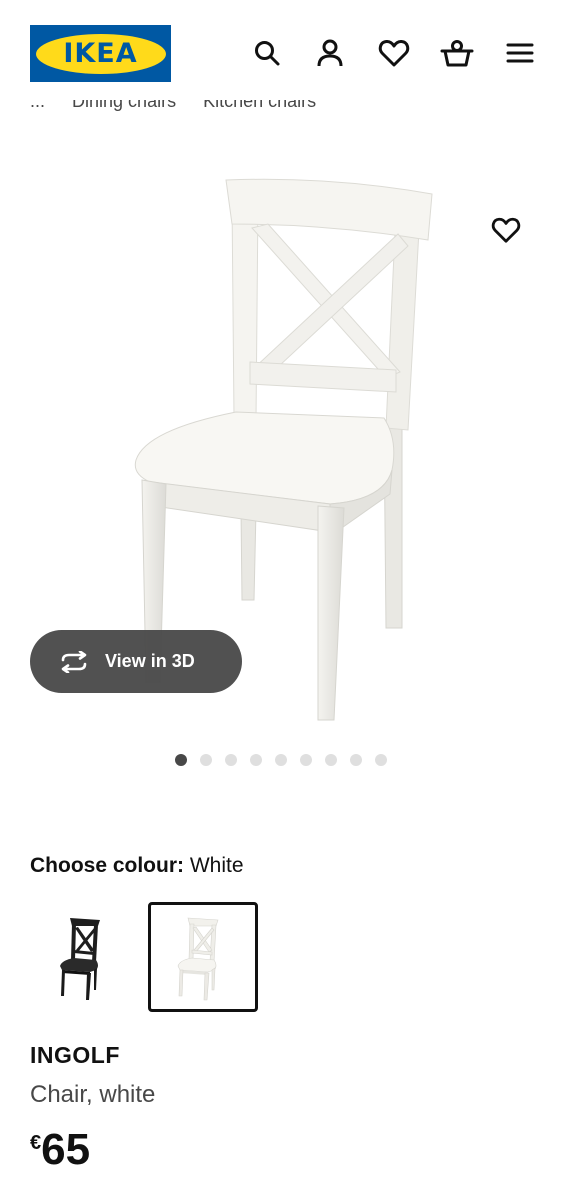  Describe the element at coordinates (330, 53) in the screenshot. I see `user-icon` at that location.